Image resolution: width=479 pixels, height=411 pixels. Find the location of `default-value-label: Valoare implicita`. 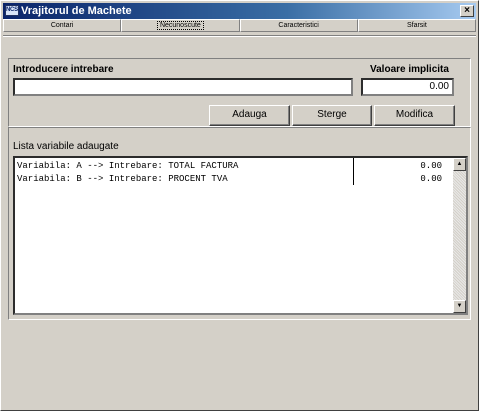

default-value-label: Valoare implicita is located at coordinates (409, 69).